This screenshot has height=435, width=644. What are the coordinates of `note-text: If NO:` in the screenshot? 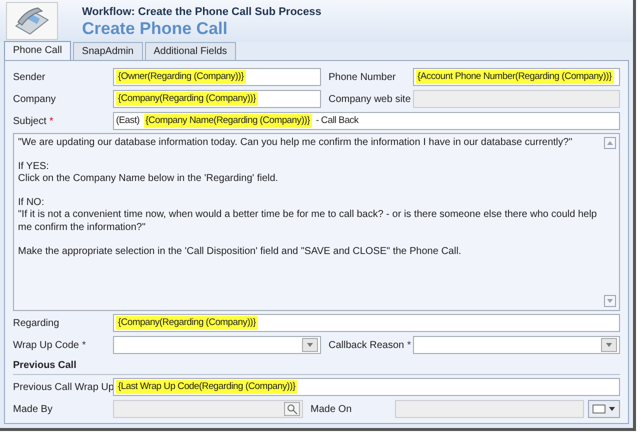 It's located at (32, 202).